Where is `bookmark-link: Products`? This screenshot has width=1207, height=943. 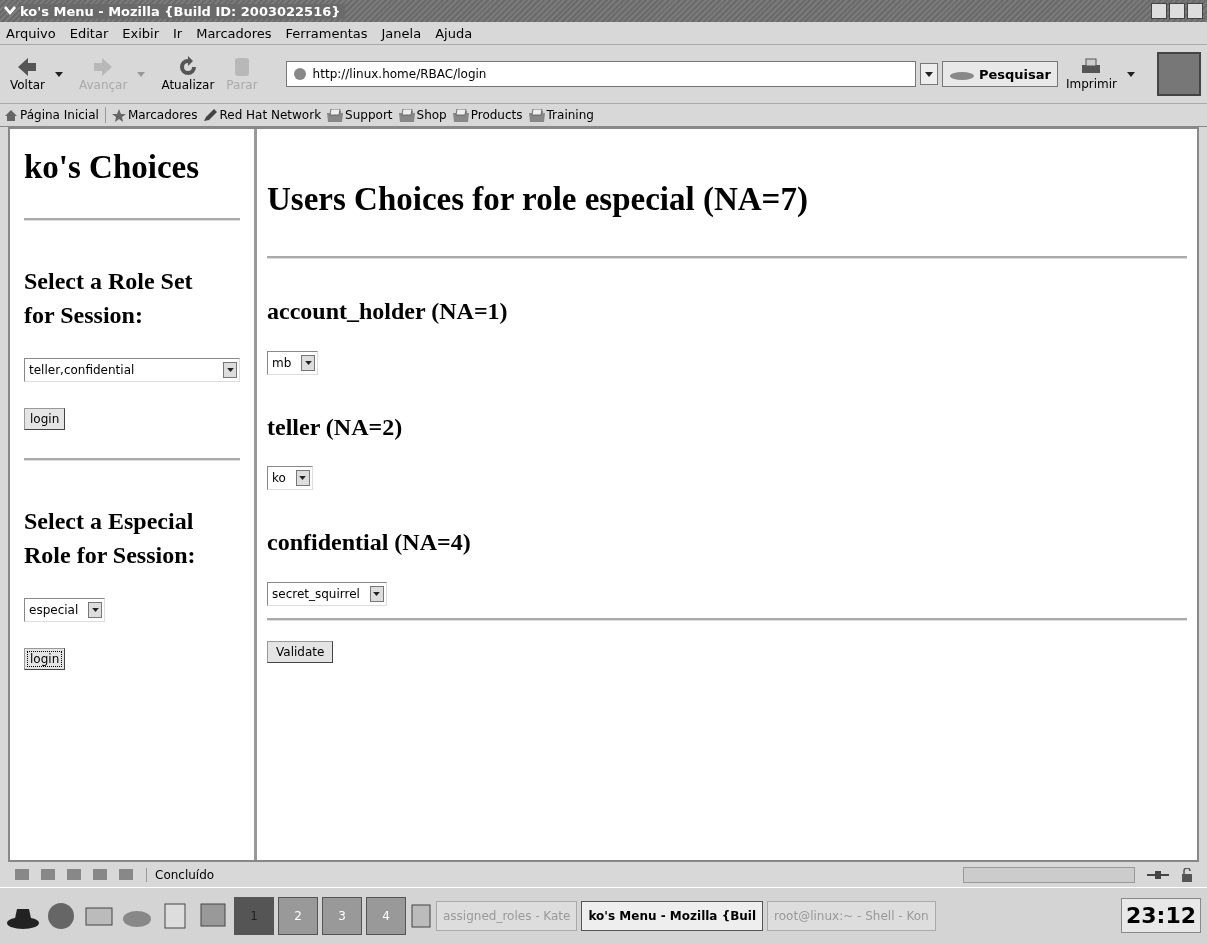 bookmark-link: Products is located at coordinates (487, 115).